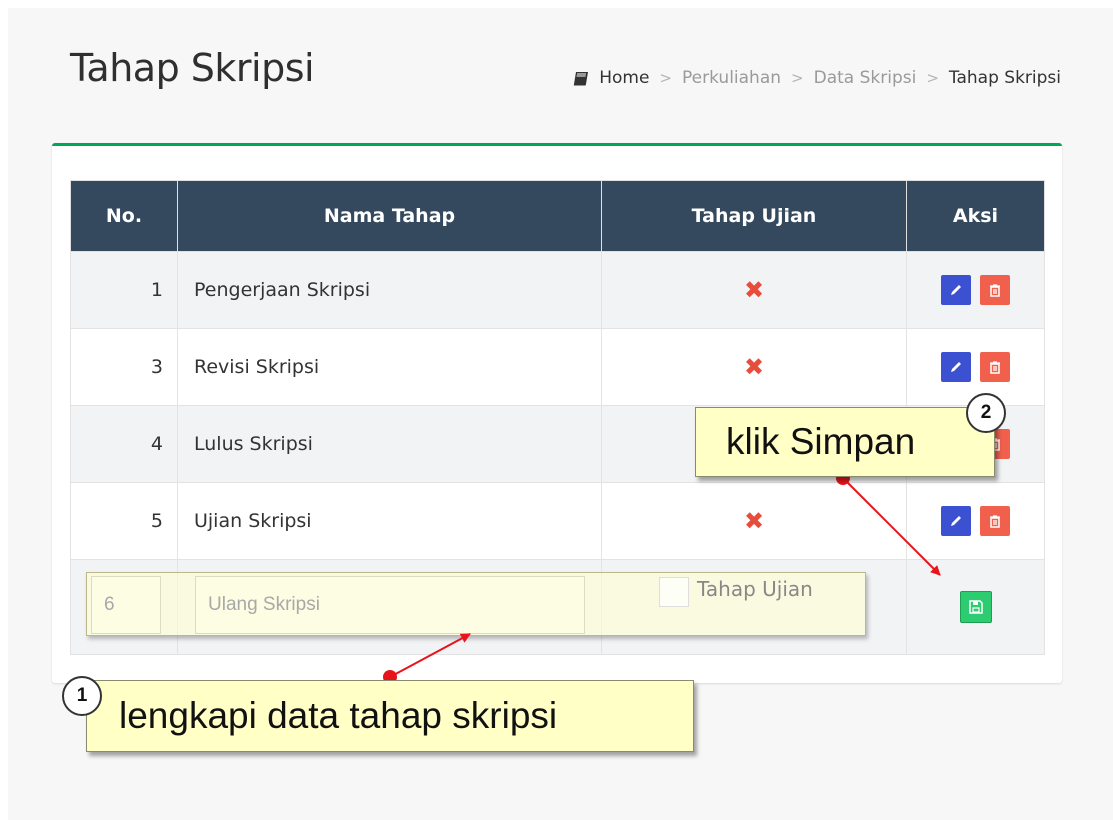 This screenshot has width=1113, height=820. What do you see at coordinates (124, 216) in the screenshot?
I see `column-header-no: No.` at bounding box center [124, 216].